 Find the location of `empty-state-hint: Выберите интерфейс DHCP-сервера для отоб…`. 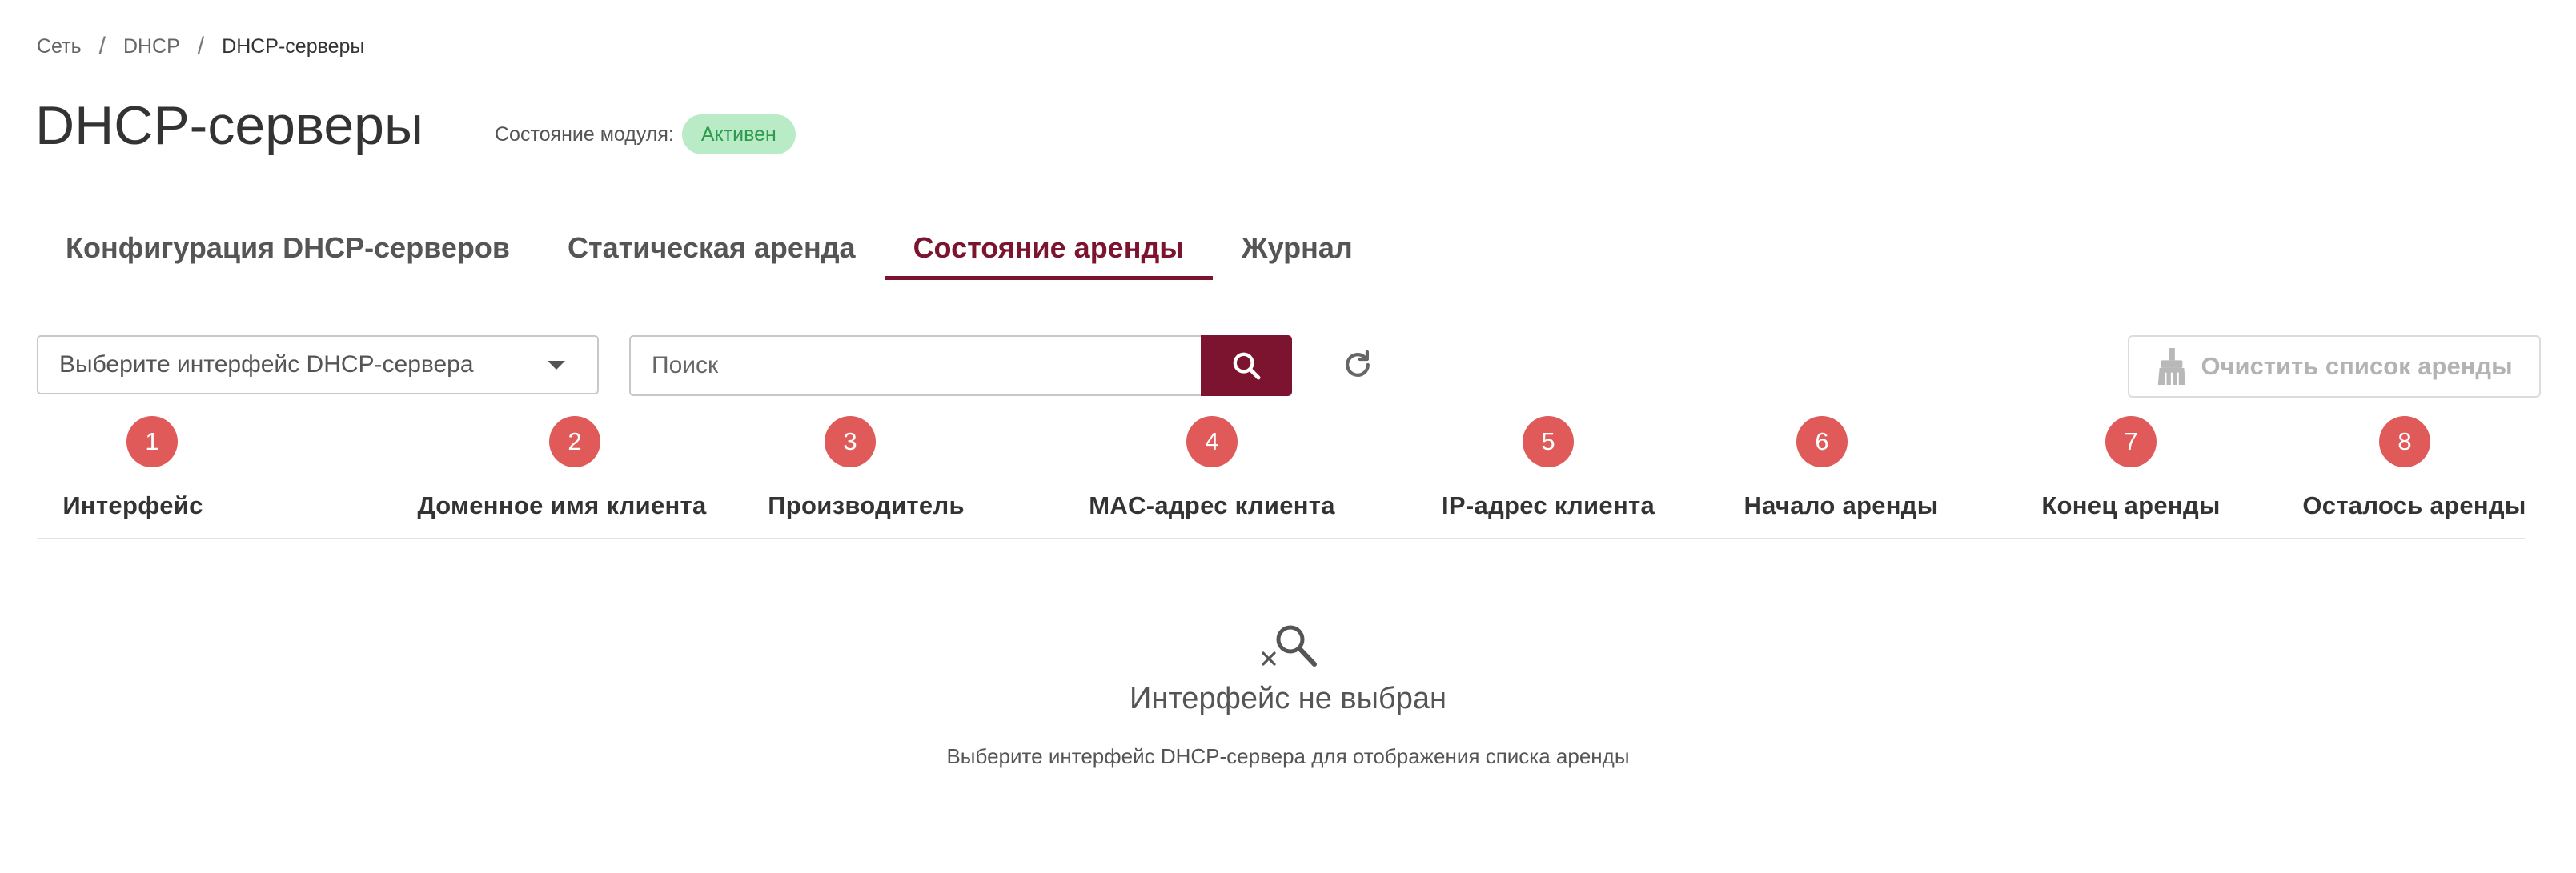

empty-state-hint: Выберите интерфейс DHCP-сервера для отоб… is located at coordinates (1288, 756).